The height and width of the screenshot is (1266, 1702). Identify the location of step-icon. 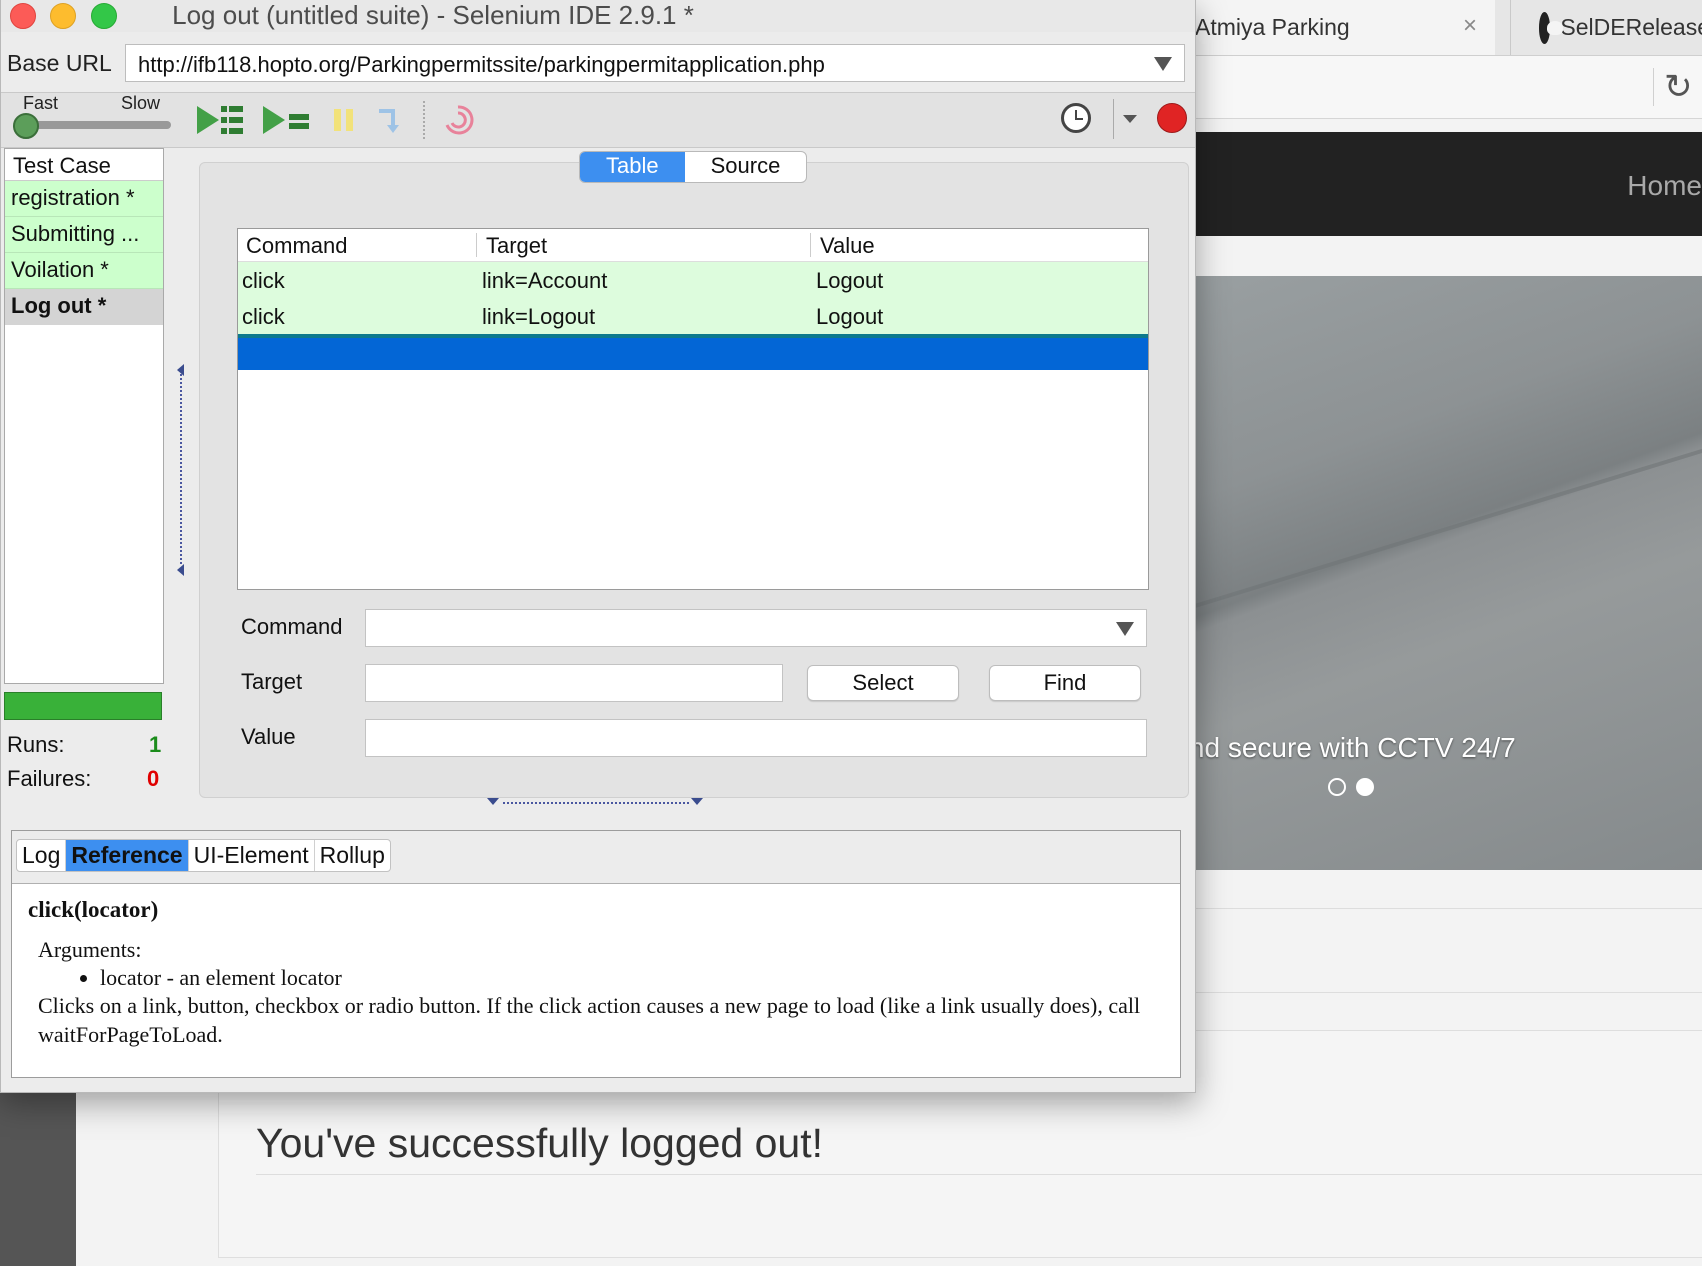
(390, 120).